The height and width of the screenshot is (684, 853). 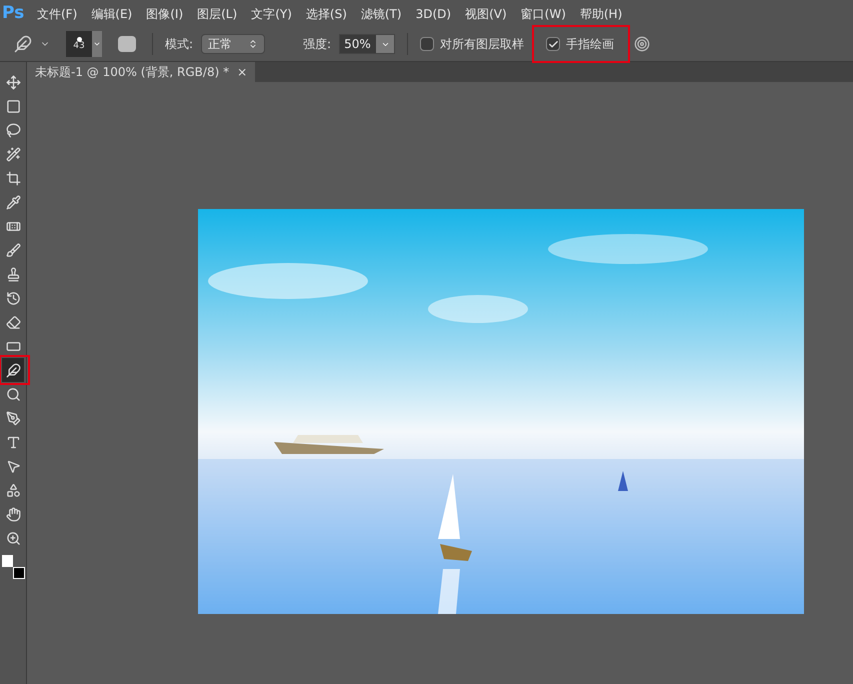 I want to click on menu-item: 编辑(E), so click(x=112, y=13).